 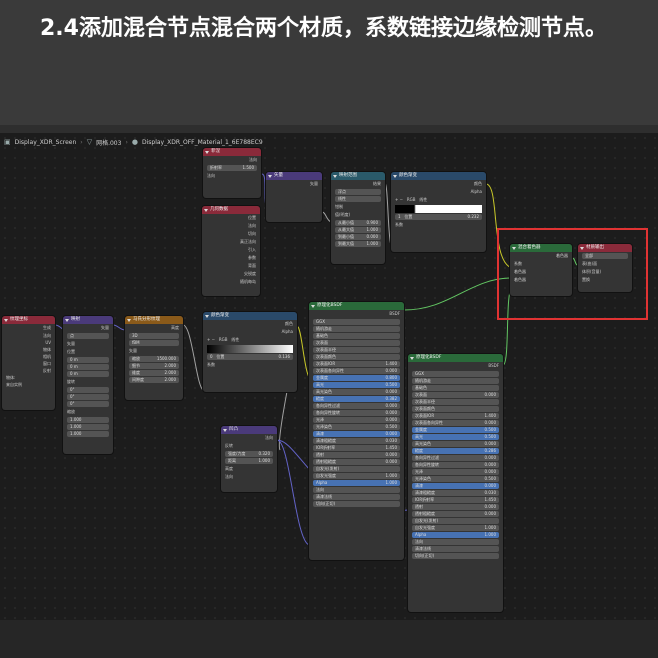 I want to click on scale-y: 1.000, so click(x=88, y=427).